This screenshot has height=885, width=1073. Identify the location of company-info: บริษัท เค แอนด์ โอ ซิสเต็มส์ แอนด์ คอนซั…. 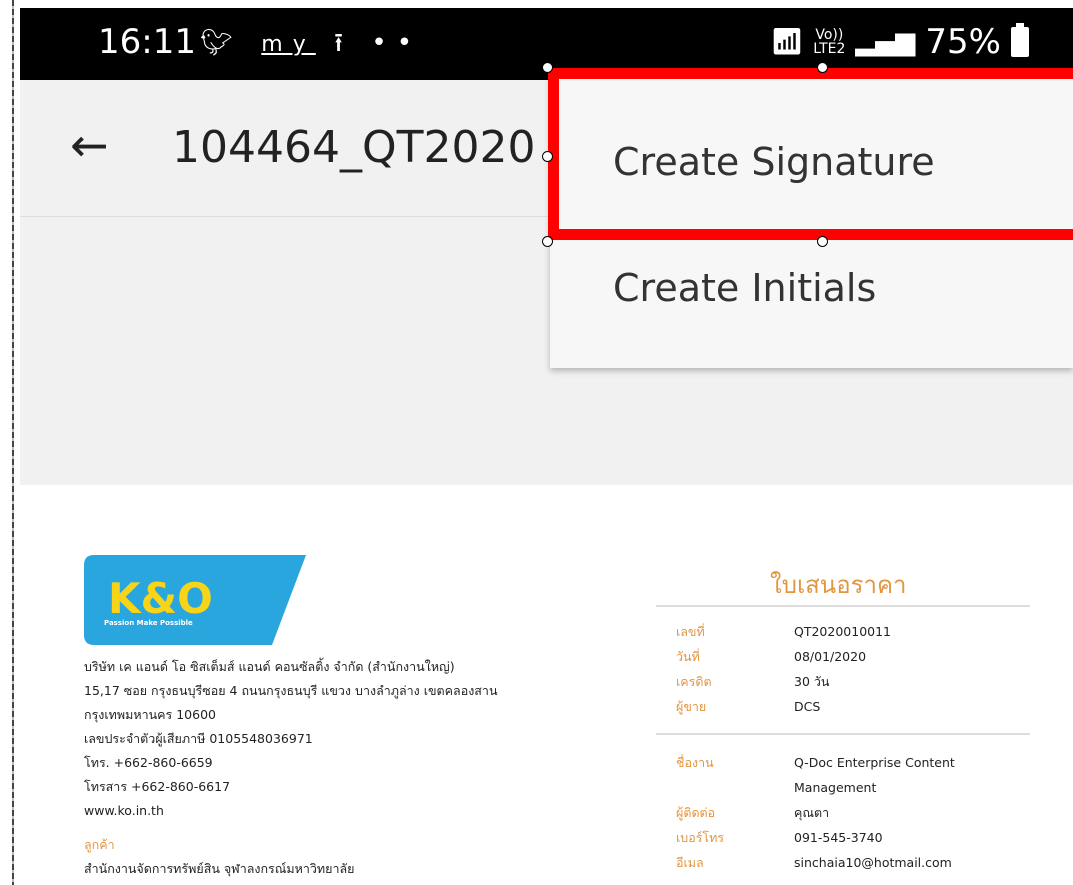
(291, 768).